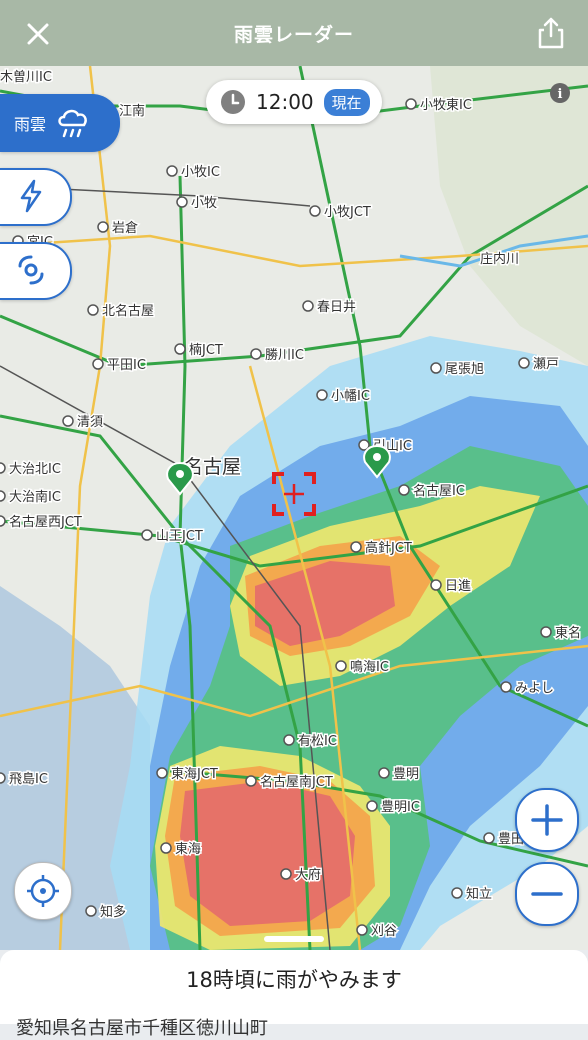 The height and width of the screenshot is (1040, 588). I want to click on place-label: 大治北IC, so click(31, 470).